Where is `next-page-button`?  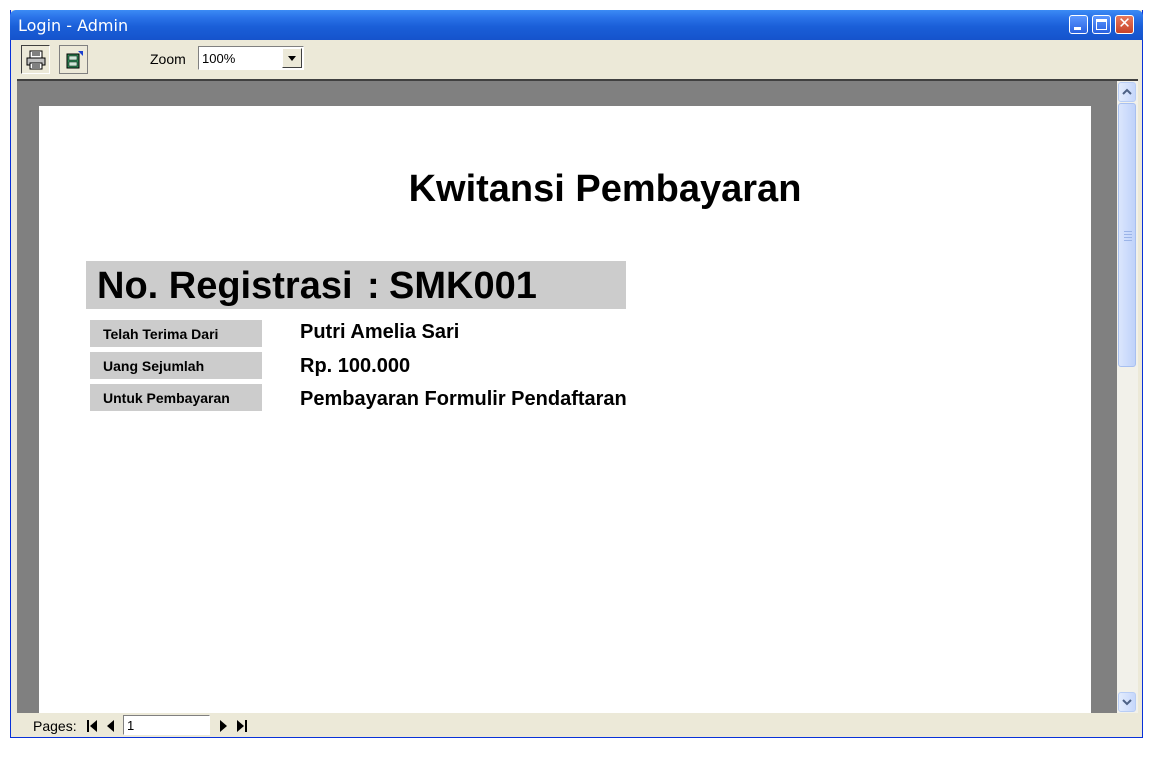 next-page-button is located at coordinates (223, 725).